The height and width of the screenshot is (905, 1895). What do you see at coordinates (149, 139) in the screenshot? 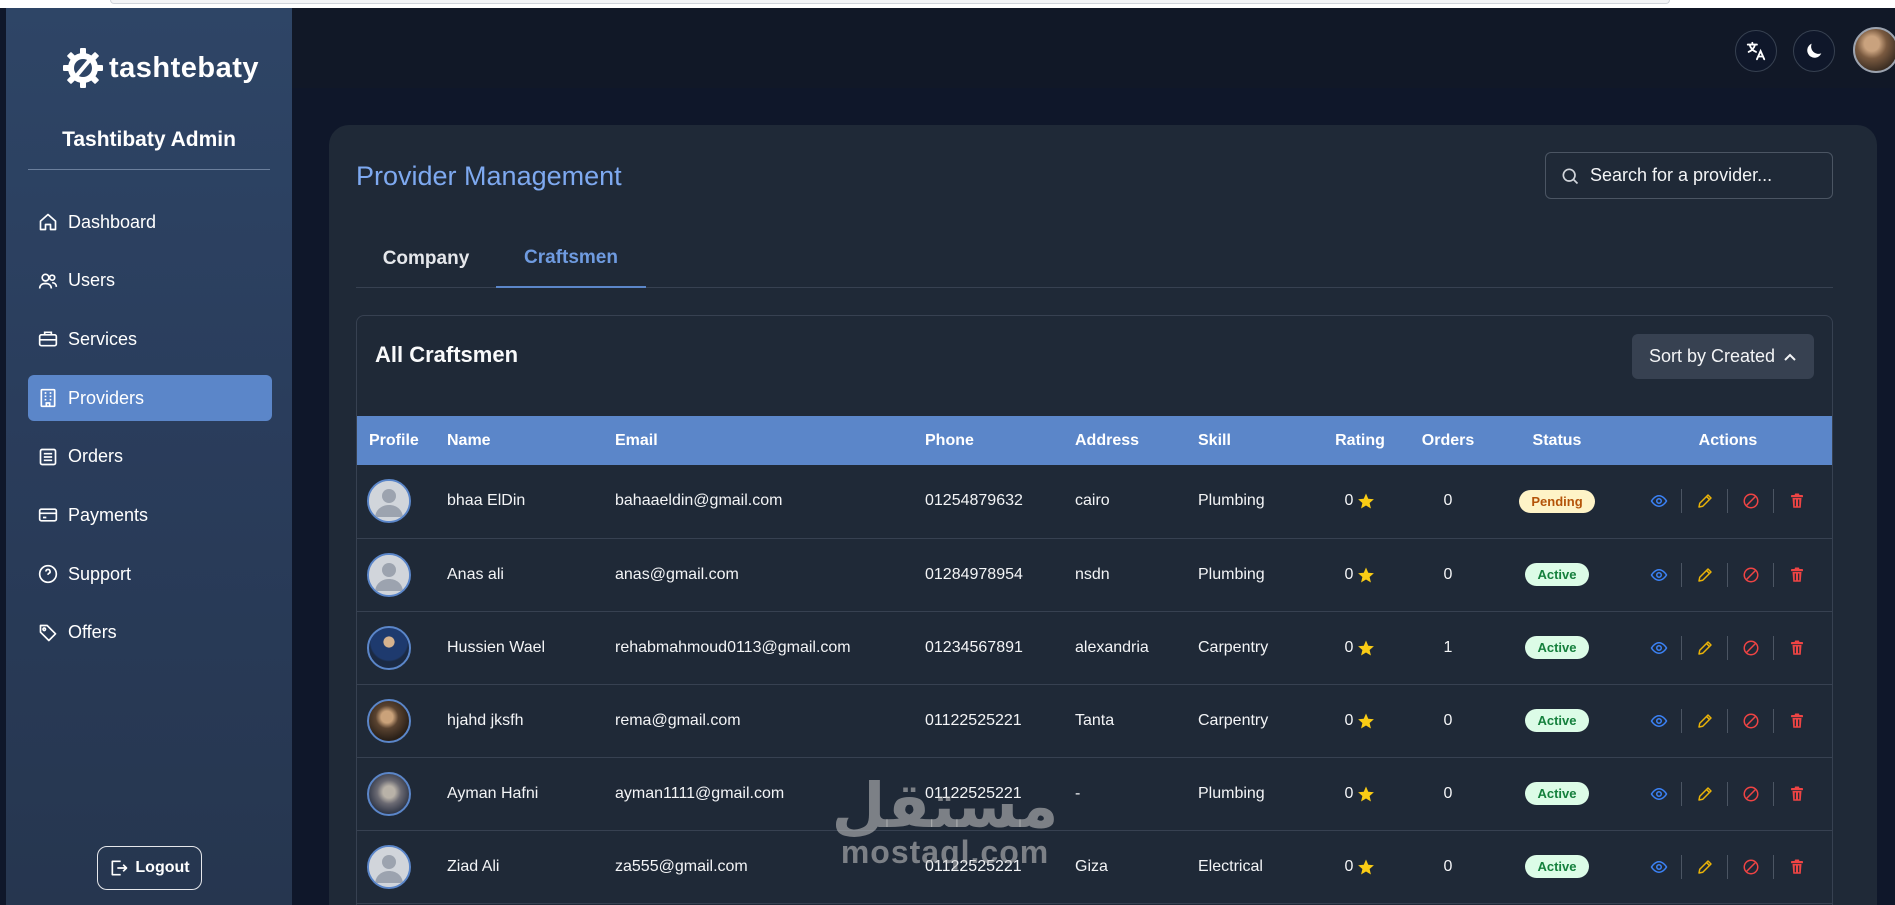
I see `admin-title: Tashtibaty Admin` at bounding box center [149, 139].